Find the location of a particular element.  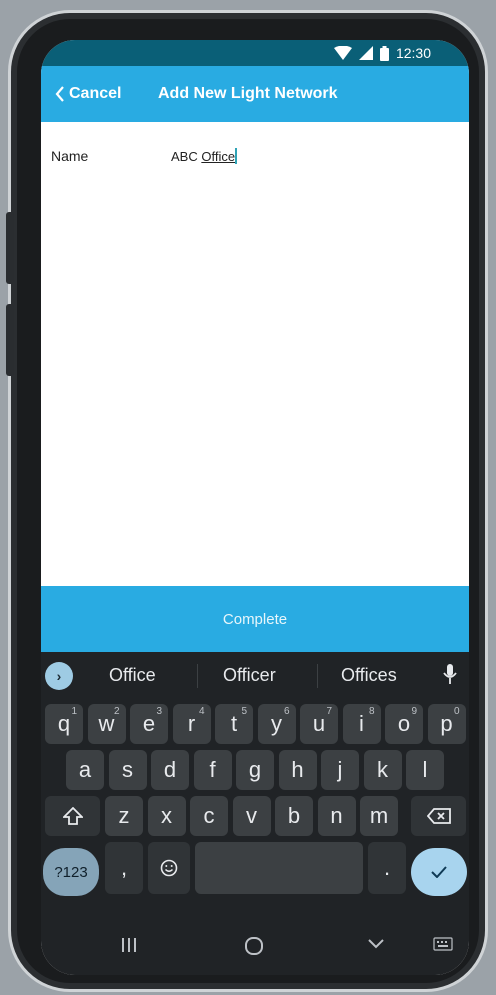

key-g: g is located at coordinates (255, 770).